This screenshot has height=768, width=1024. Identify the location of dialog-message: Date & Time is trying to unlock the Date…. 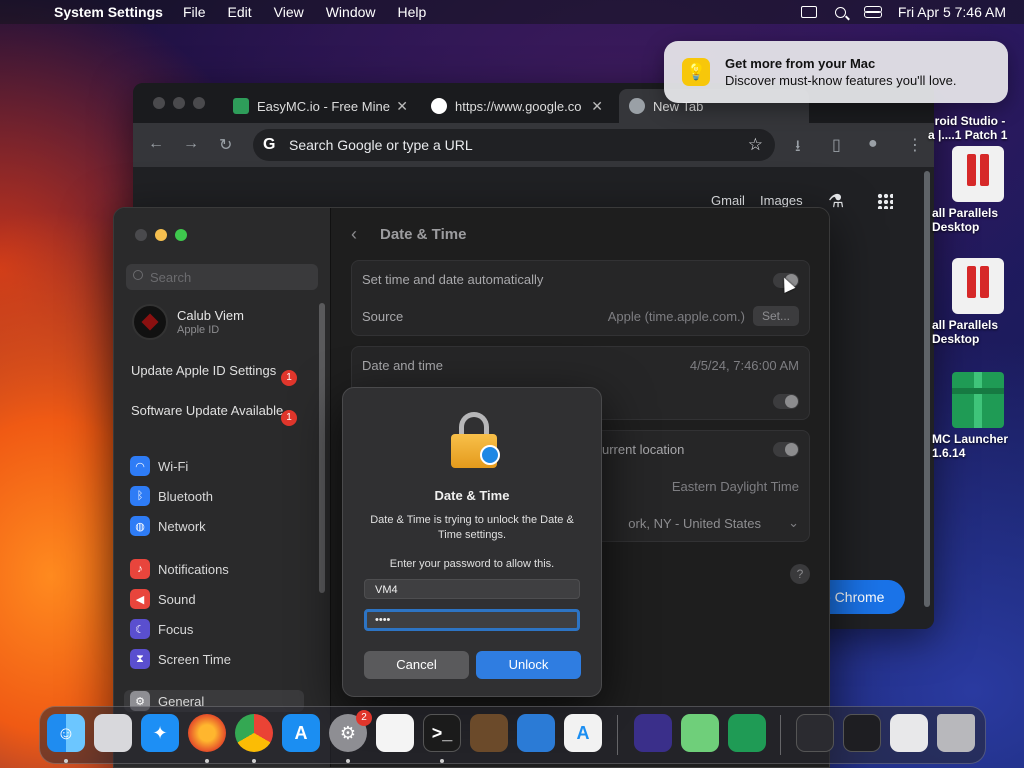
(472, 527).